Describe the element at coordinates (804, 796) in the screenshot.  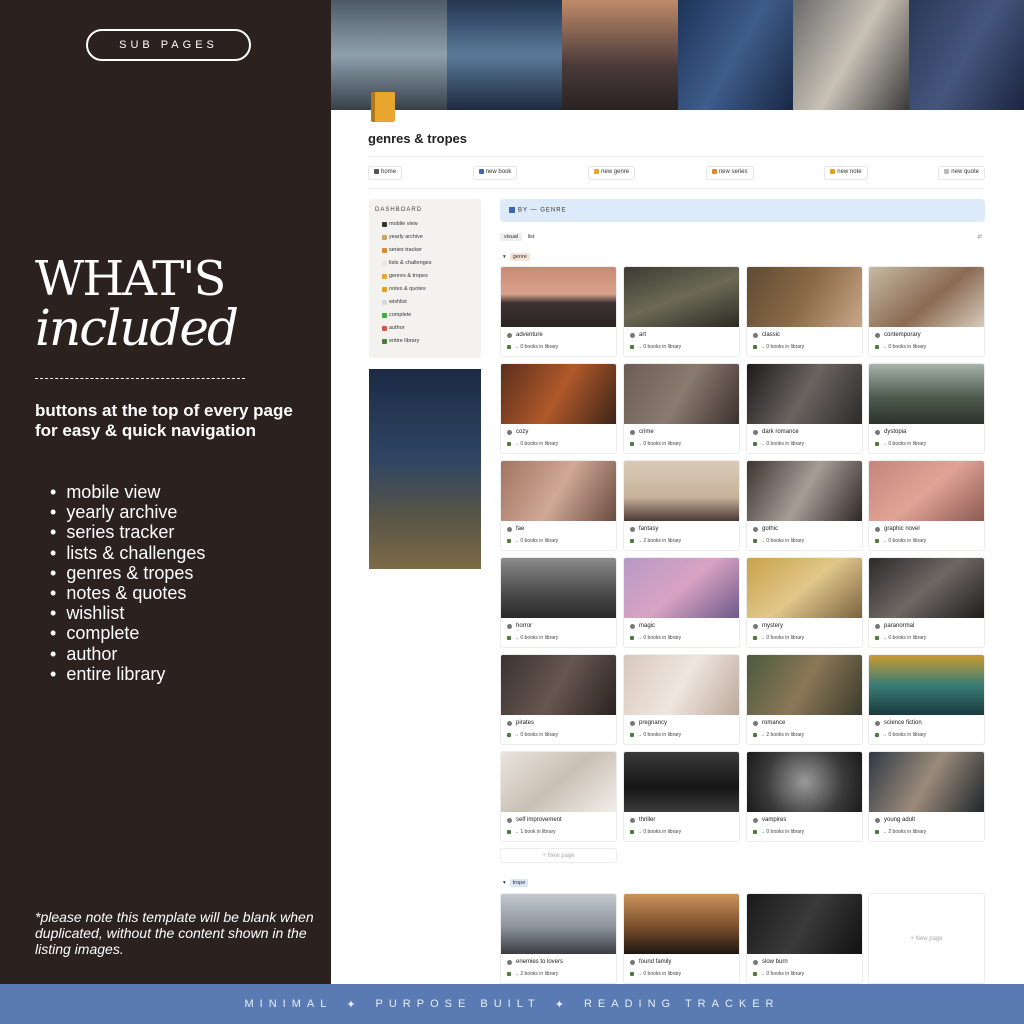
I see `gallery-card: vampires → 0 books in library` at that location.